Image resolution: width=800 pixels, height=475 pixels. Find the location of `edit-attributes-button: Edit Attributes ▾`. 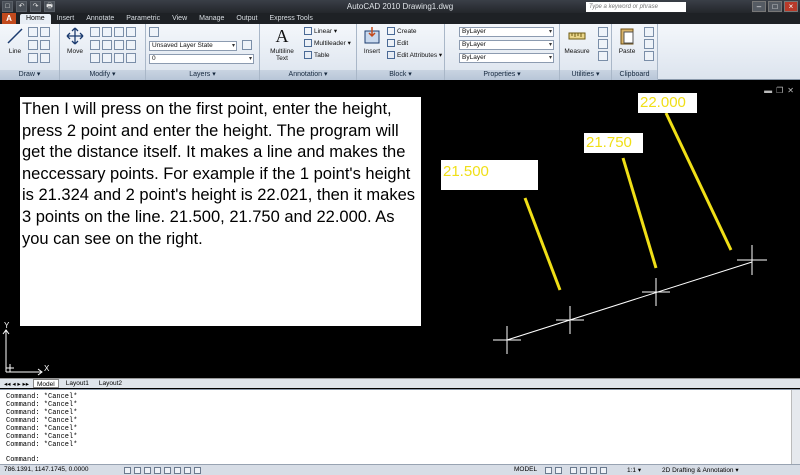

edit-attributes-button: Edit Attributes ▾ is located at coordinates (414, 56).